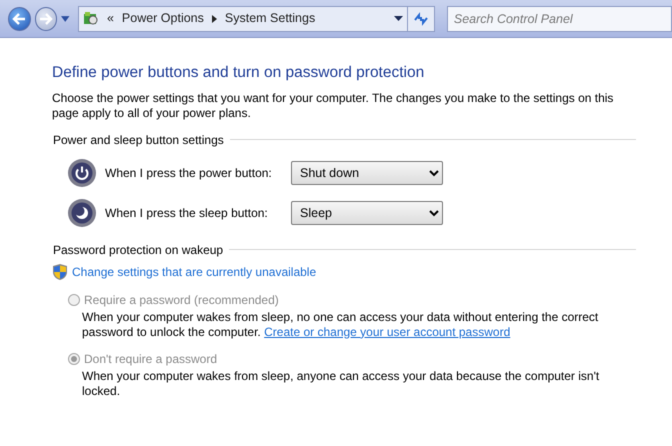 The height and width of the screenshot is (446, 672). What do you see at coordinates (138, 140) in the screenshot?
I see `section-heading: Power and sleep button settings` at bounding box center [138, 140].